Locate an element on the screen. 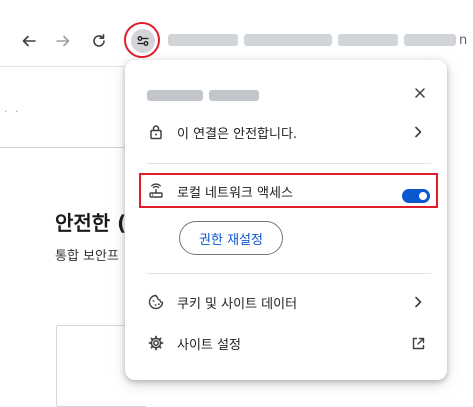 This screenshot has height=407, width=473. site-settings-label: 사이트 설정 is located at coordinates (209, 345).